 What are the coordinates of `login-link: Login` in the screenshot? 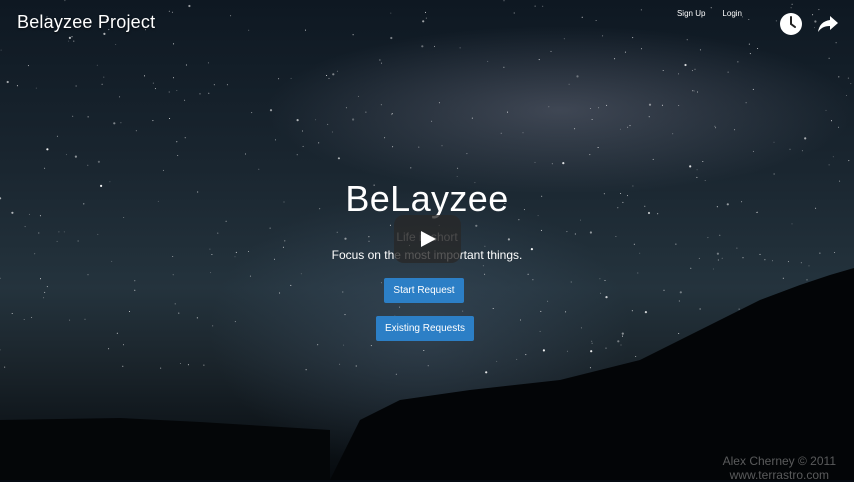 It's located at (732, 13).